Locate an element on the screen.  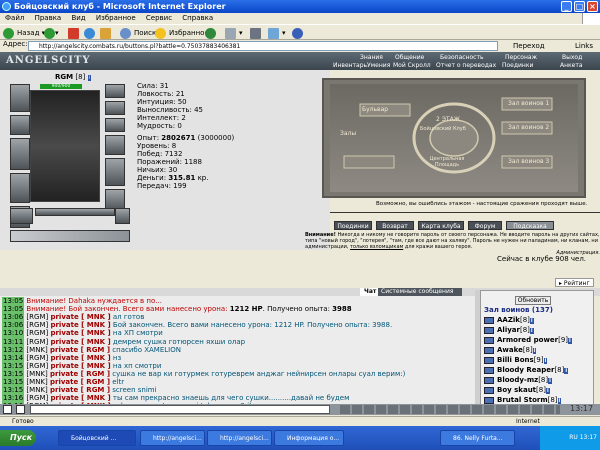
search-button: Поиск is located at coordinates (138, 33).